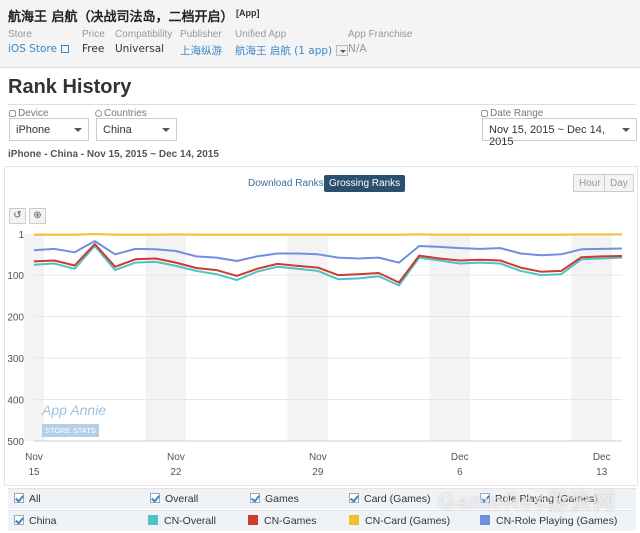 This screenshot has height=533, width=640. What do you see at coordinates (342, 50) in the screenshot?
I see `unified-app-dropdown-icon` at bounding box center [342, 50].